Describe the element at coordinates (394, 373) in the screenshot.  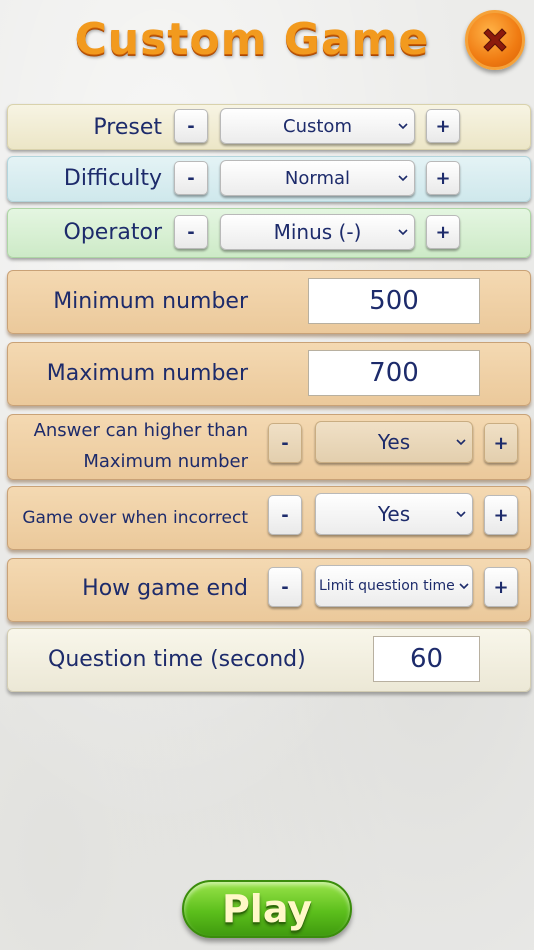
I see `maximum-number-input: 700` at that location.